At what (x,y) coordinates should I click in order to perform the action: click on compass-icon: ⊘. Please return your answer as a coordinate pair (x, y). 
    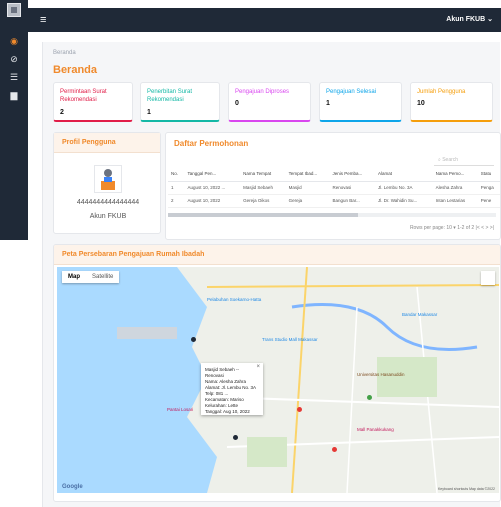
    Looking at the image, I should click on (14, 59).